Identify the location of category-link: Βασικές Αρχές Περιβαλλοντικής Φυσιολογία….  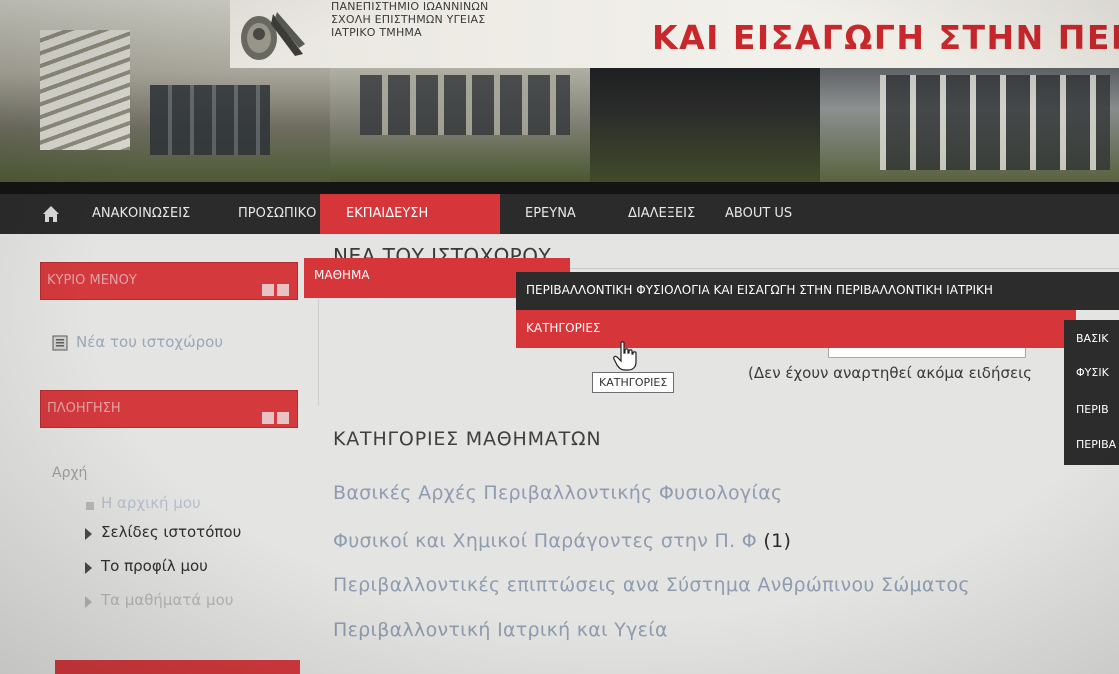
(557, 493).